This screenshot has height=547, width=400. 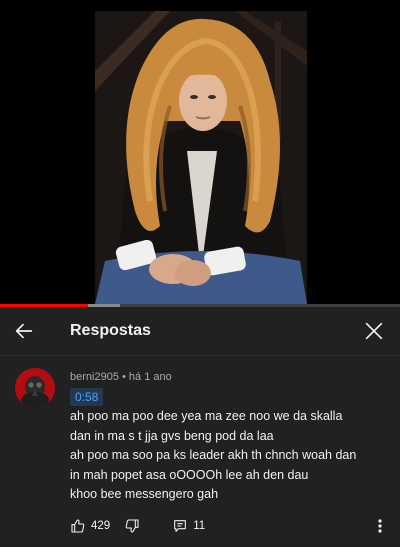 I want to click on author-name: berni2905, so click(x=94, y=377).